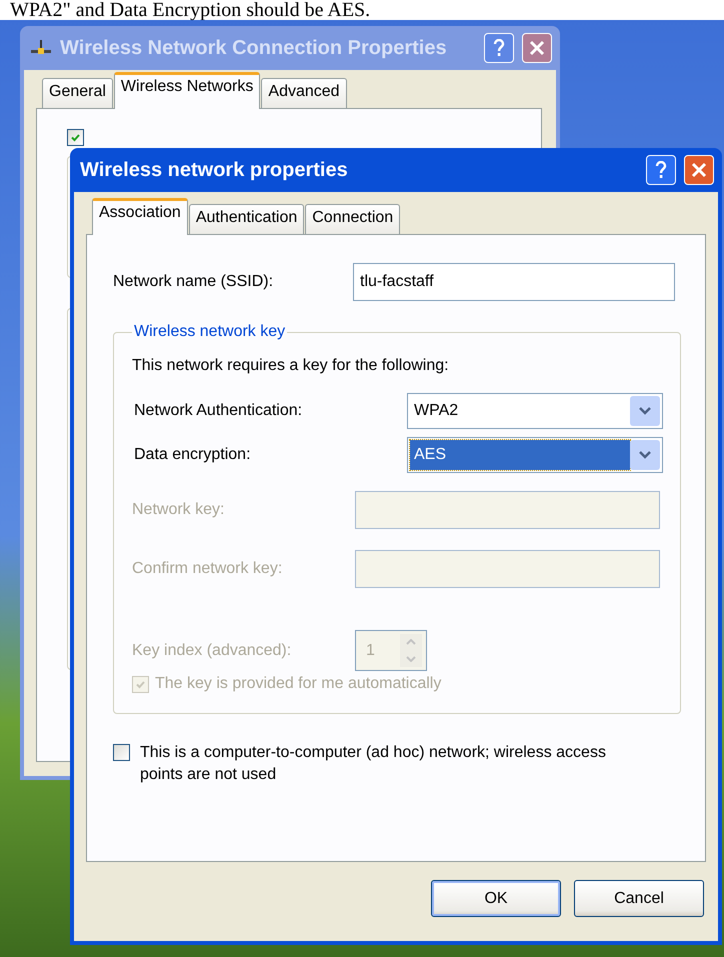 This screenshot has height=957, width=724. Describe the element at coordinates (496, 898) in the screenshot. I see `dialog-button: OK` at that location.